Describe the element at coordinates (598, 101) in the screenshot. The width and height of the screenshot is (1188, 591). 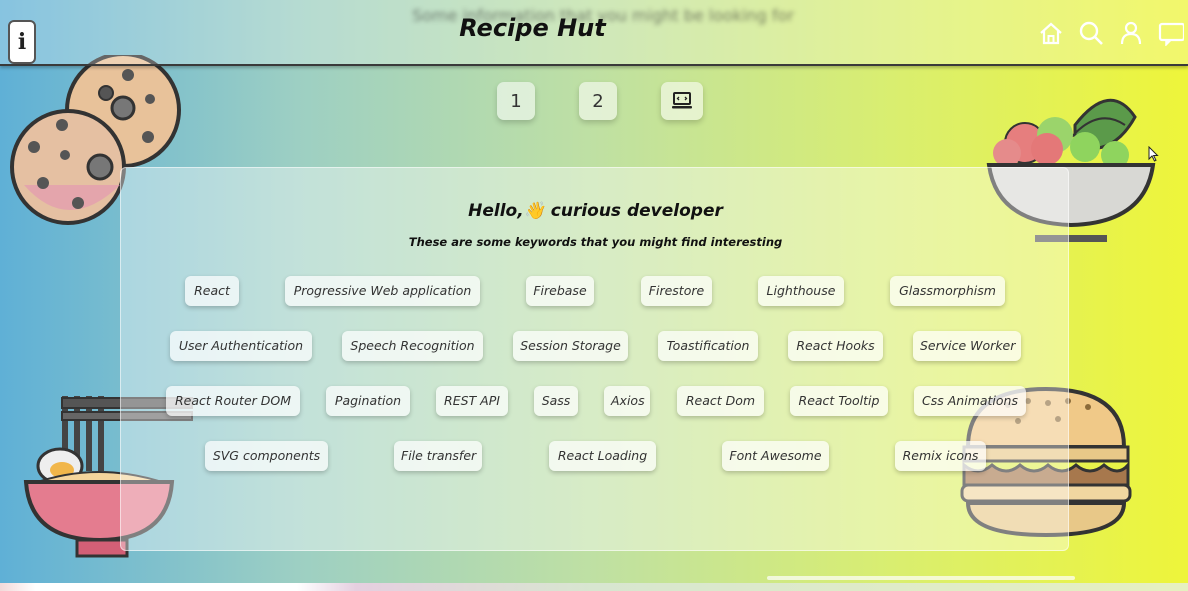
I see `page-2-button: 2` at that location.